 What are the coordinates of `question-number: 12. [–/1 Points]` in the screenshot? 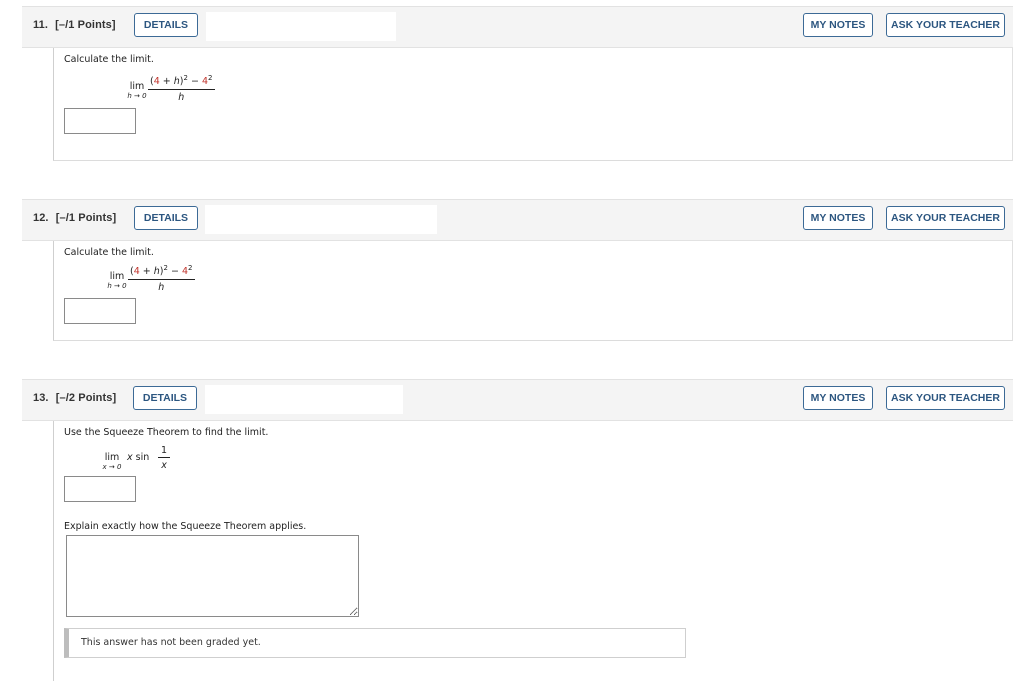 It's located at (74, 218).